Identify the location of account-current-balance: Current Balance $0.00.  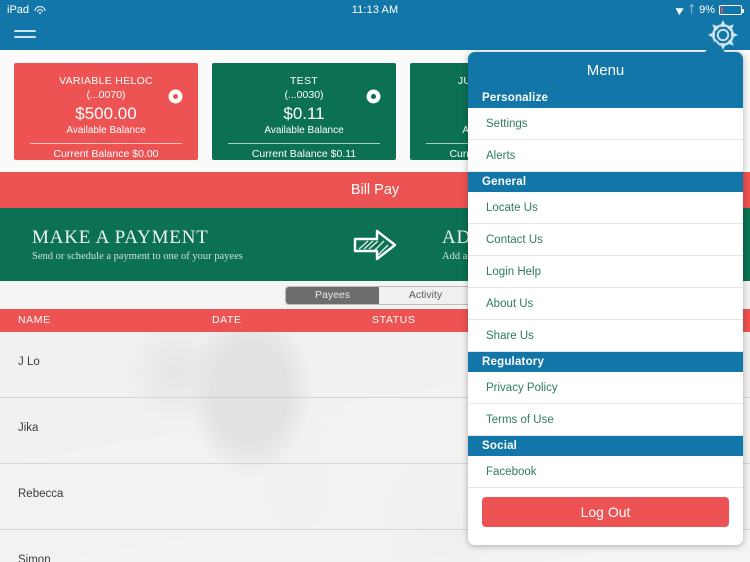
(106, 153).